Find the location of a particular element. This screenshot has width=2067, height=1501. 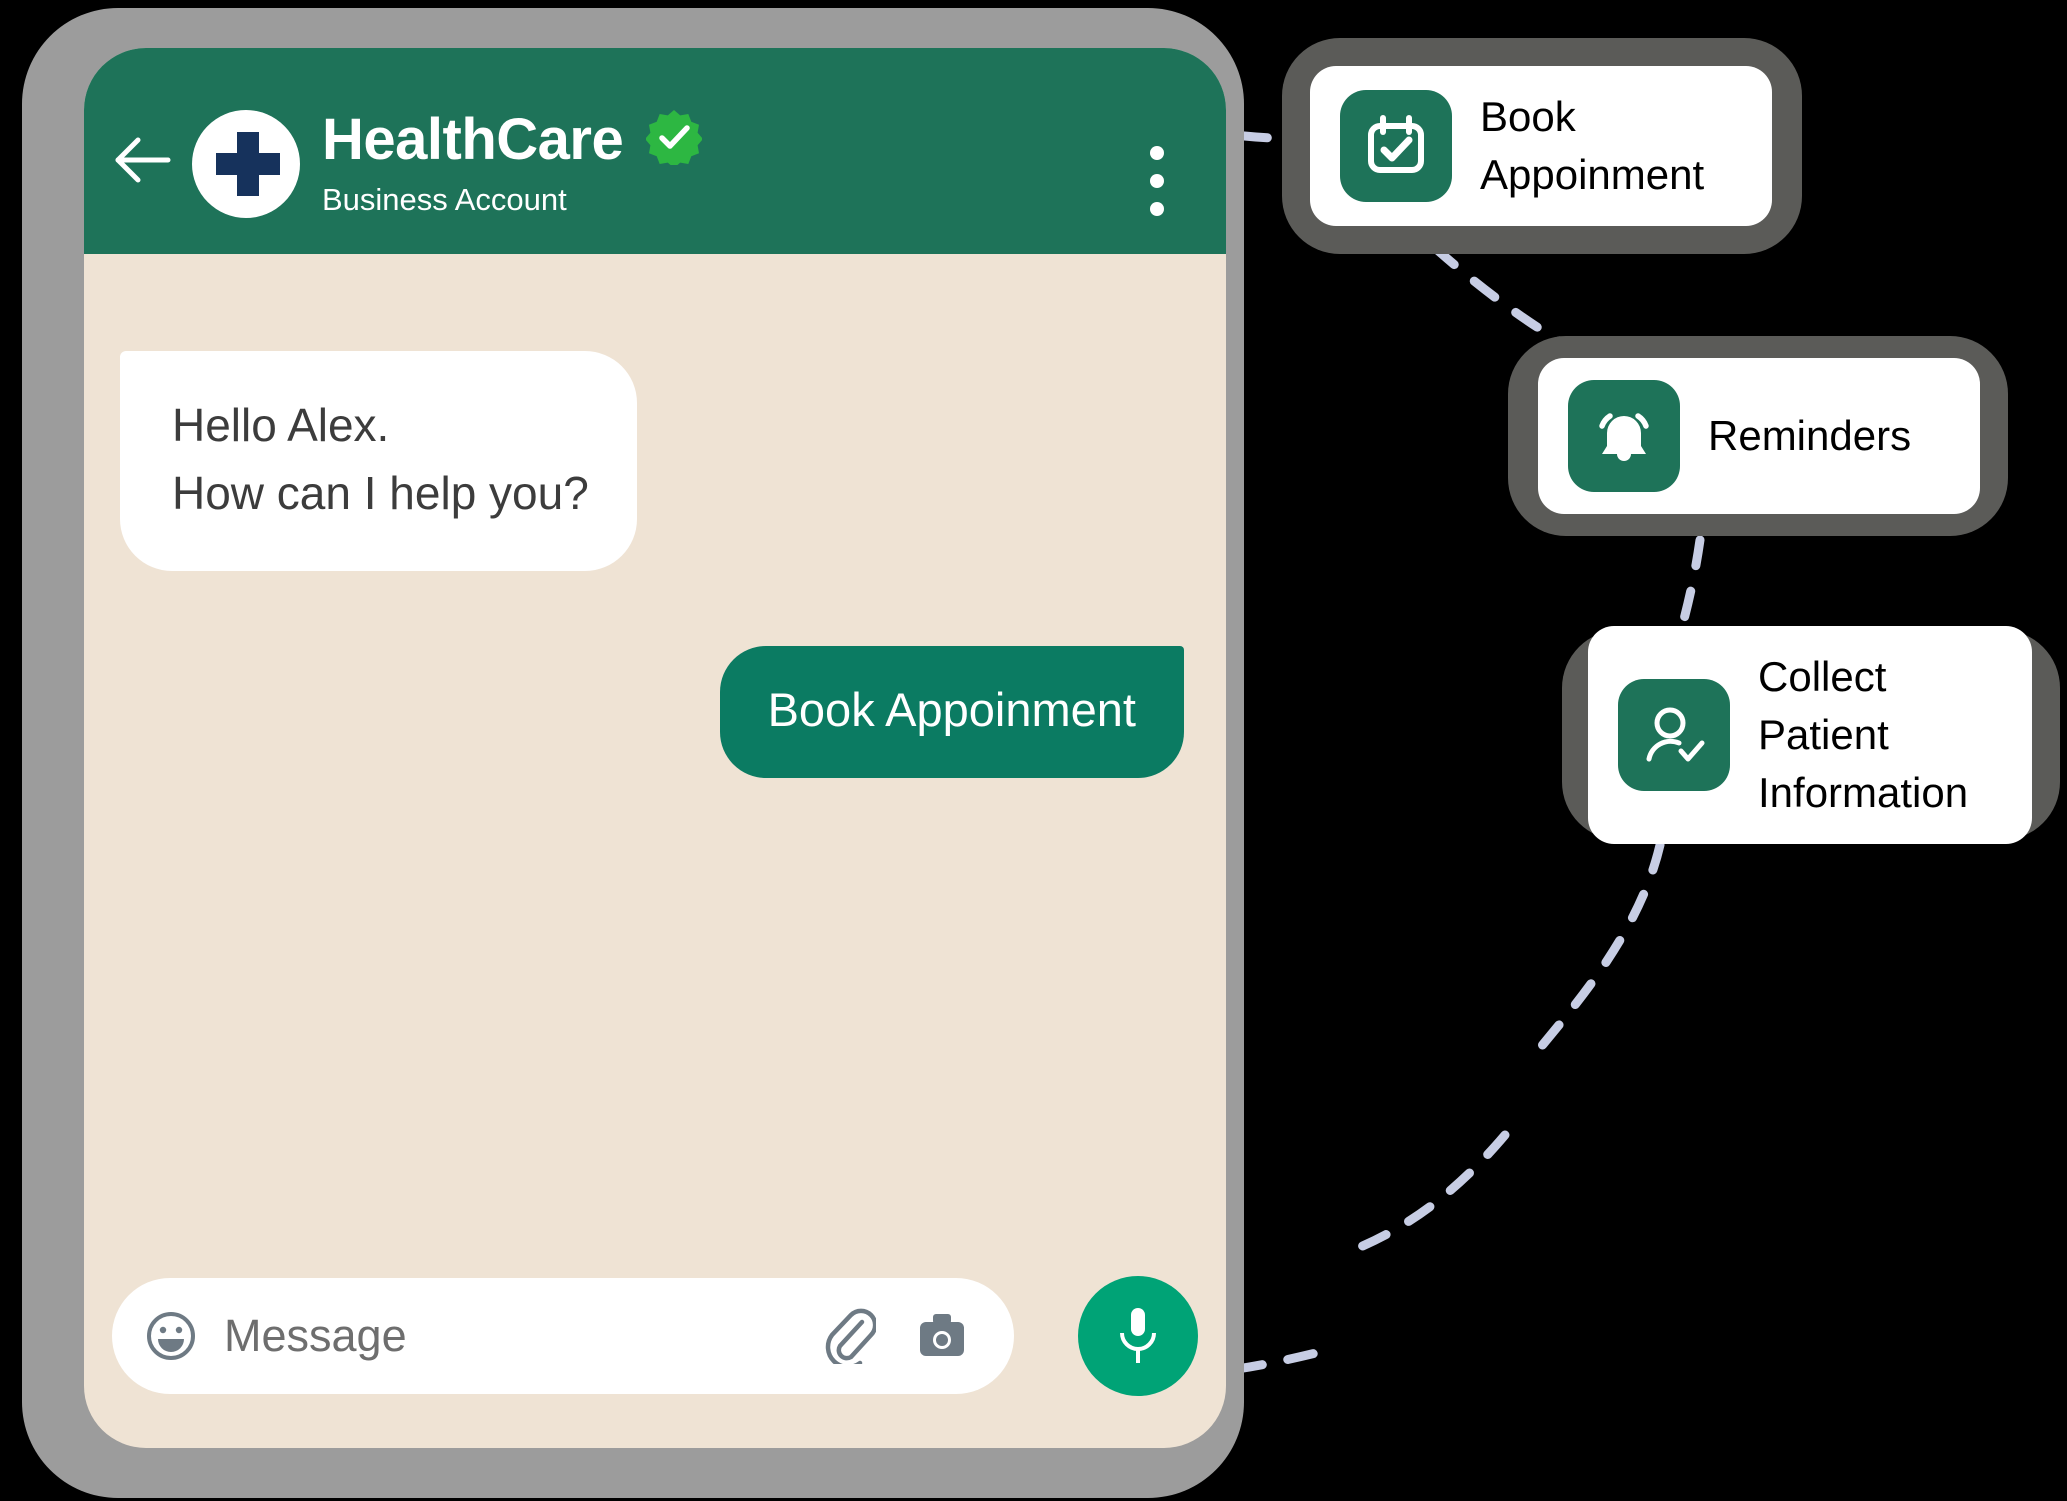

chat-header: HealthCare Business Account is located at coordinates (655, 151).